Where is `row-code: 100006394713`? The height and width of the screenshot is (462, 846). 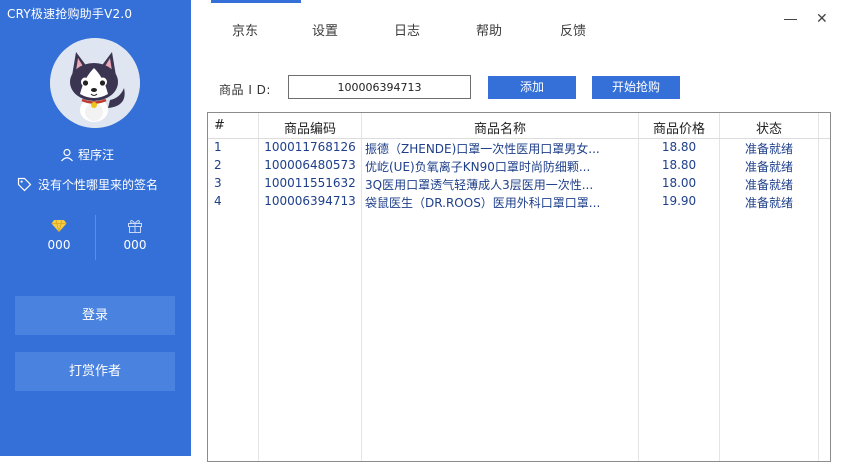 row-code: 100006394713 is located at coordinates (310, 201).